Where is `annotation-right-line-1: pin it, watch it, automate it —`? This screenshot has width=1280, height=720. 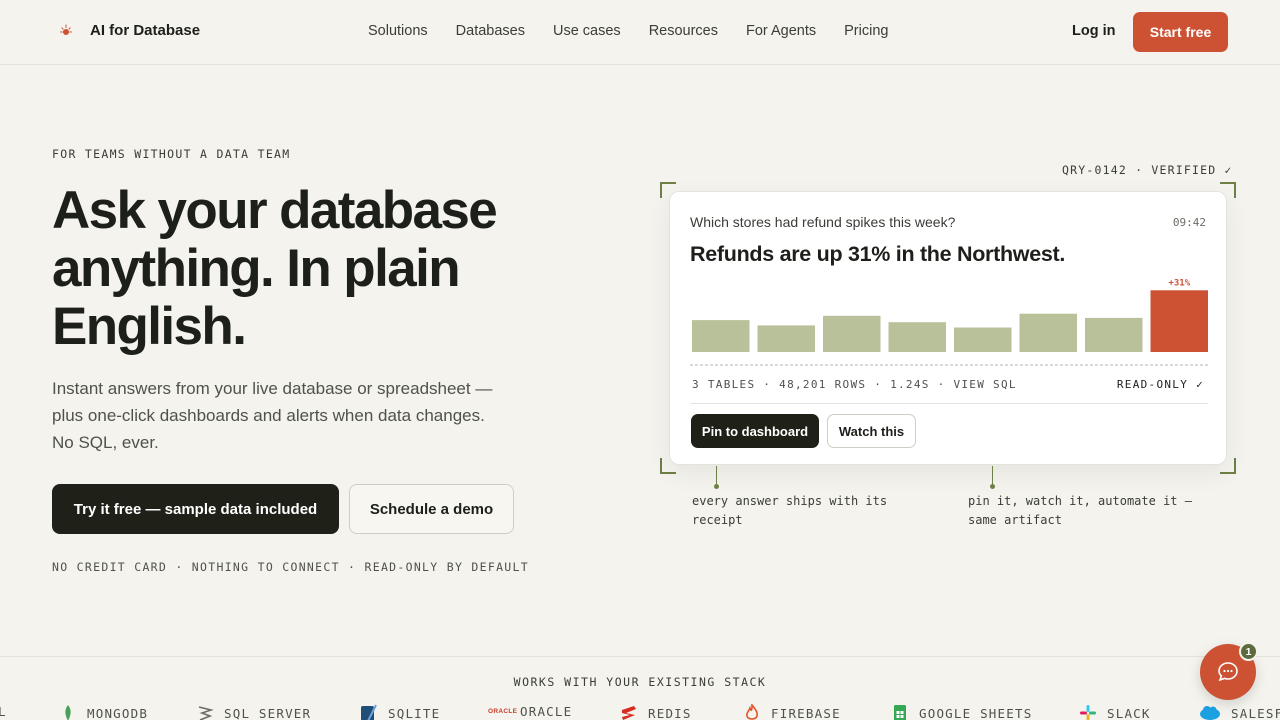 annotation-right-line-1: pin it, watch it, automate it — is located at coordinates (1080, 501).